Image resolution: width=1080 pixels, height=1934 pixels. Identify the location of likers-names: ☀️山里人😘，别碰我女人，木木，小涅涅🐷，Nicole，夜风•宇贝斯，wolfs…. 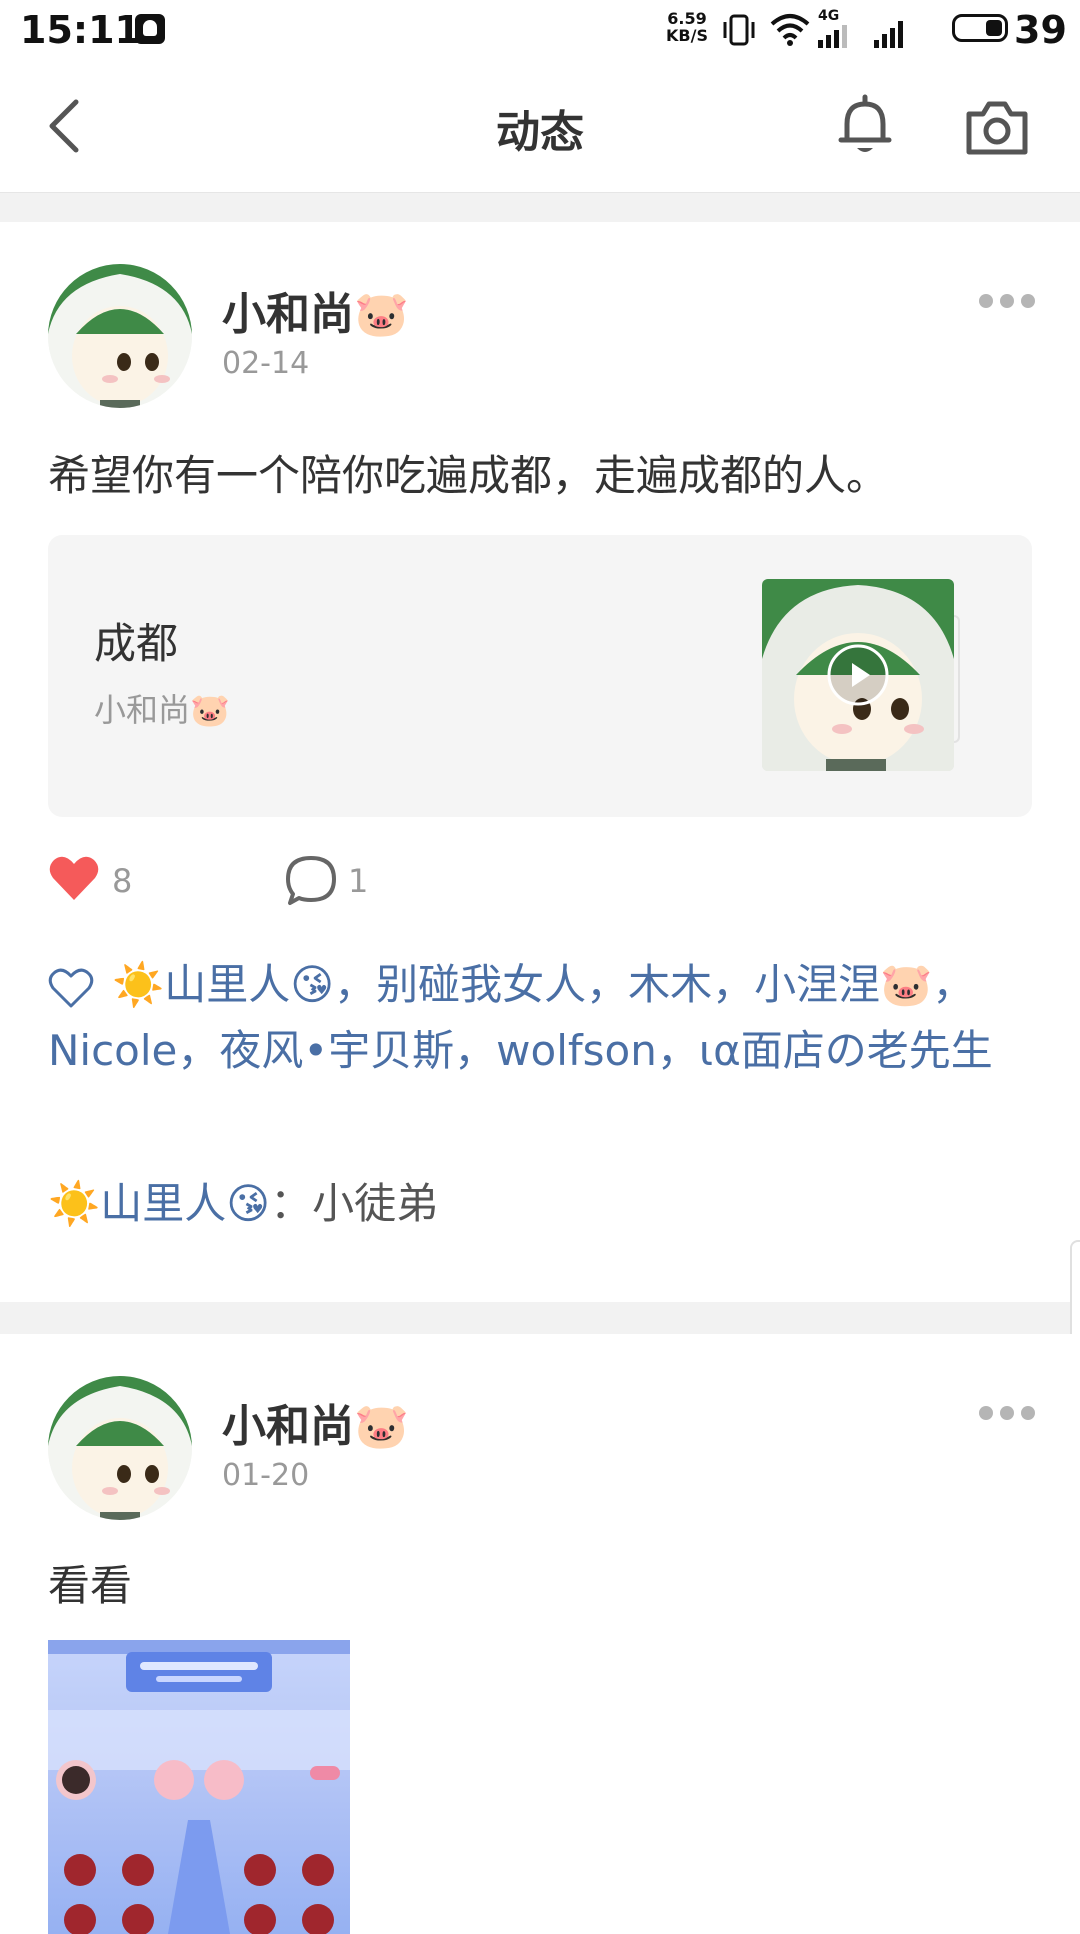
(520, 1017).